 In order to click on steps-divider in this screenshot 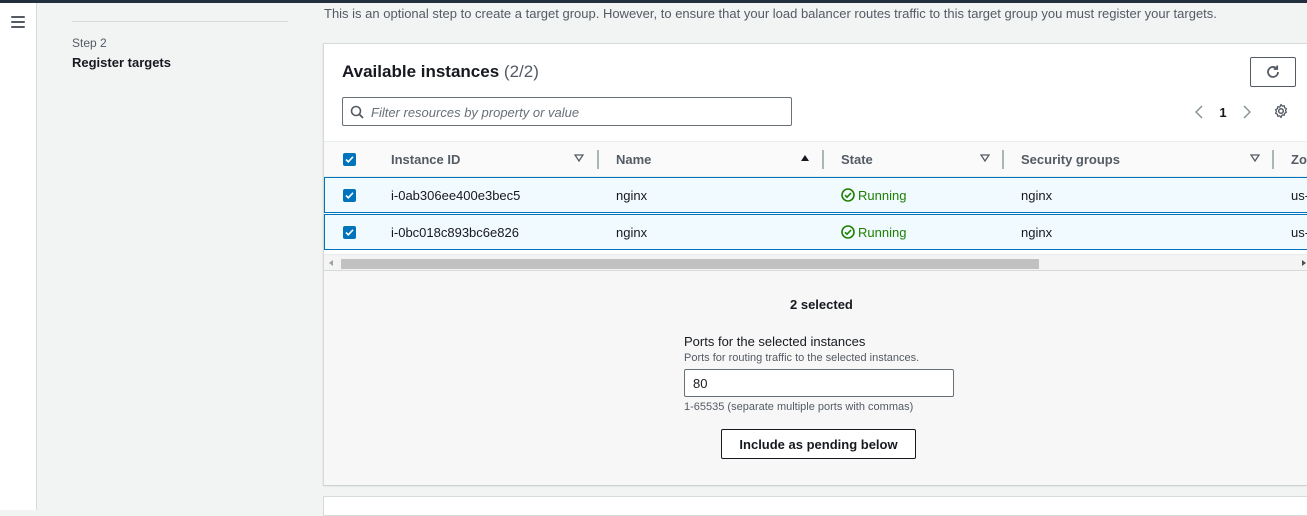, I will do `click(180, 21)`.